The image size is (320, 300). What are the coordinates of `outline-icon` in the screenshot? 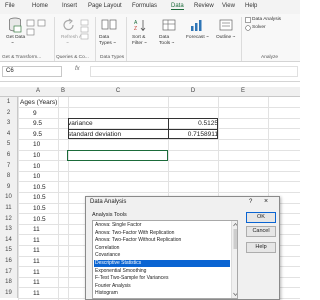 It's located at (226, 25).